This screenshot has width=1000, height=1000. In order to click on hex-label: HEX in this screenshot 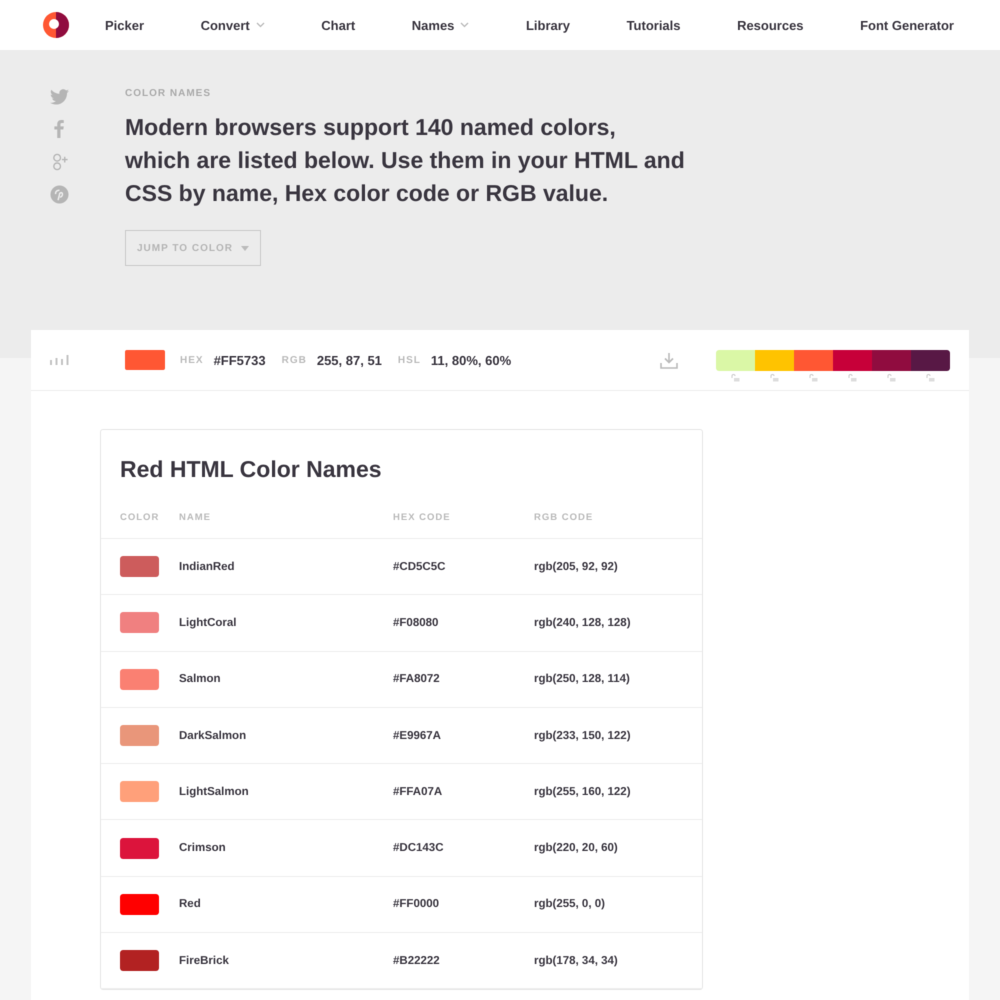, I will do `click(192, 360)`.